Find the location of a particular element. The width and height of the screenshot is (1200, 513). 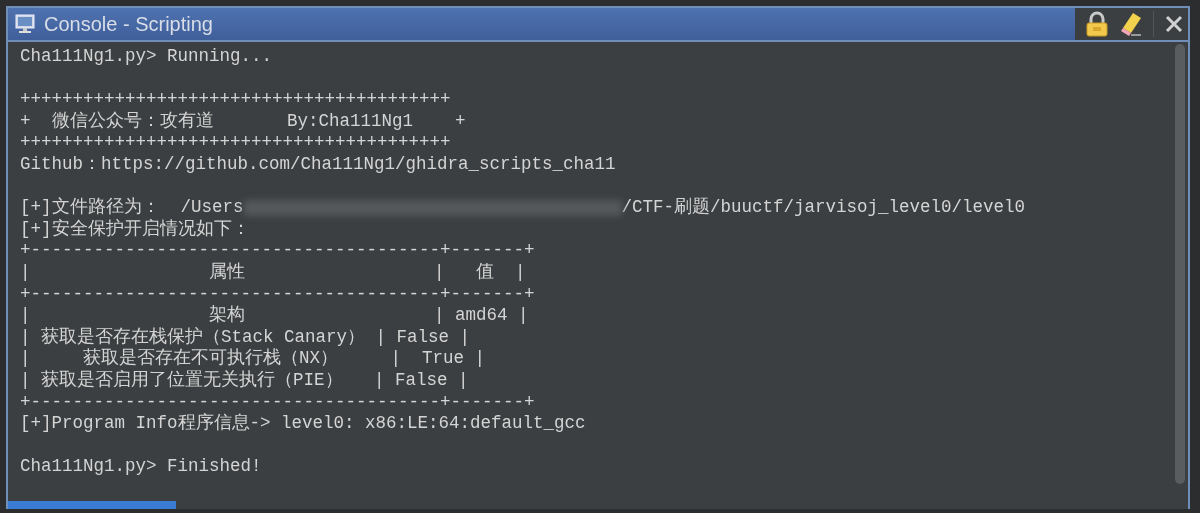

console-line: [+]Program Info程序信息-> level0: x86:LE:64:default_gcc is located at coordinates (303, 424).